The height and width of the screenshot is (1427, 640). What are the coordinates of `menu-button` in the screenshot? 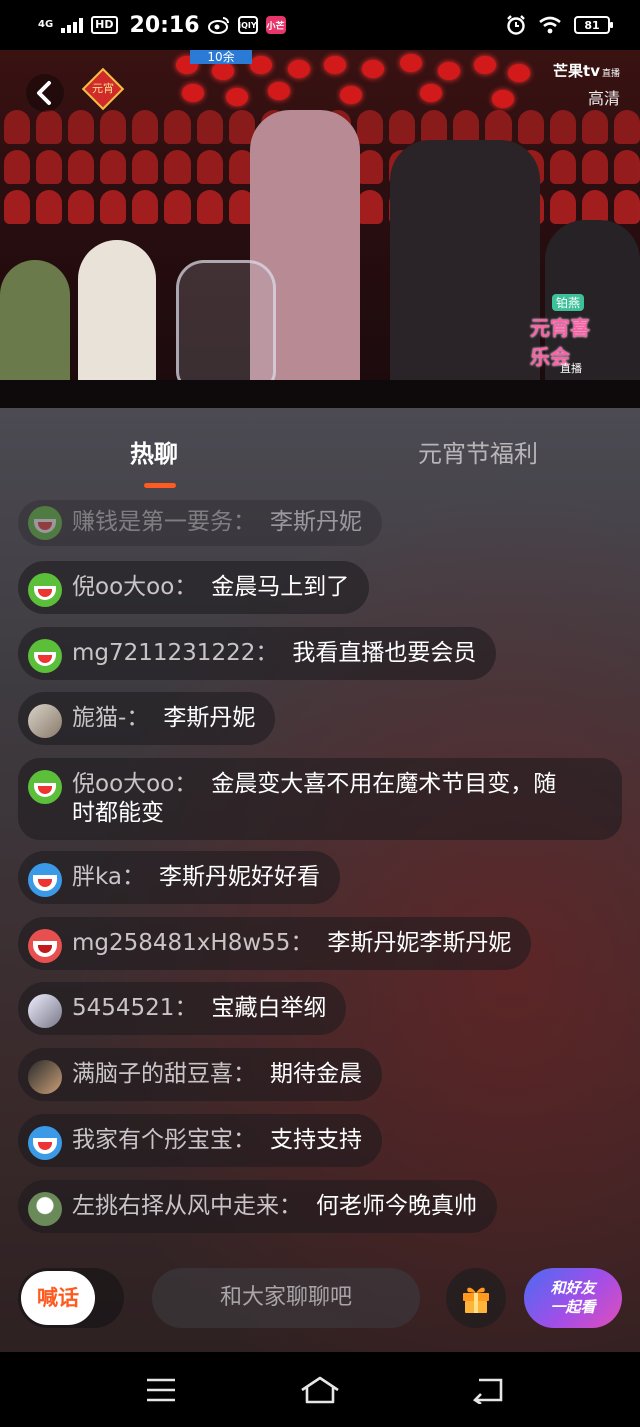 It's located at (161, 1390).